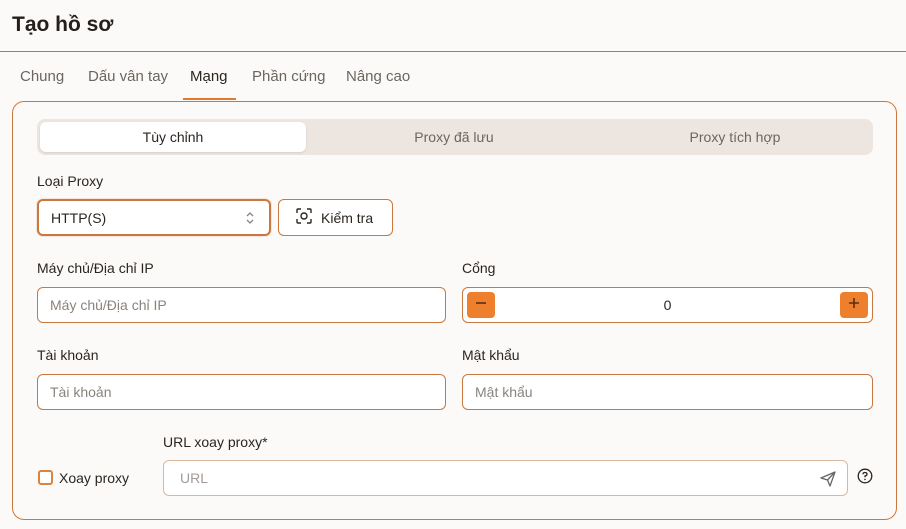 Image resolution: width=906 pixels, height=529 pixels. Describe the element at coordinates (304, 217) in the screenshot. I see `scan-icon` at that location.